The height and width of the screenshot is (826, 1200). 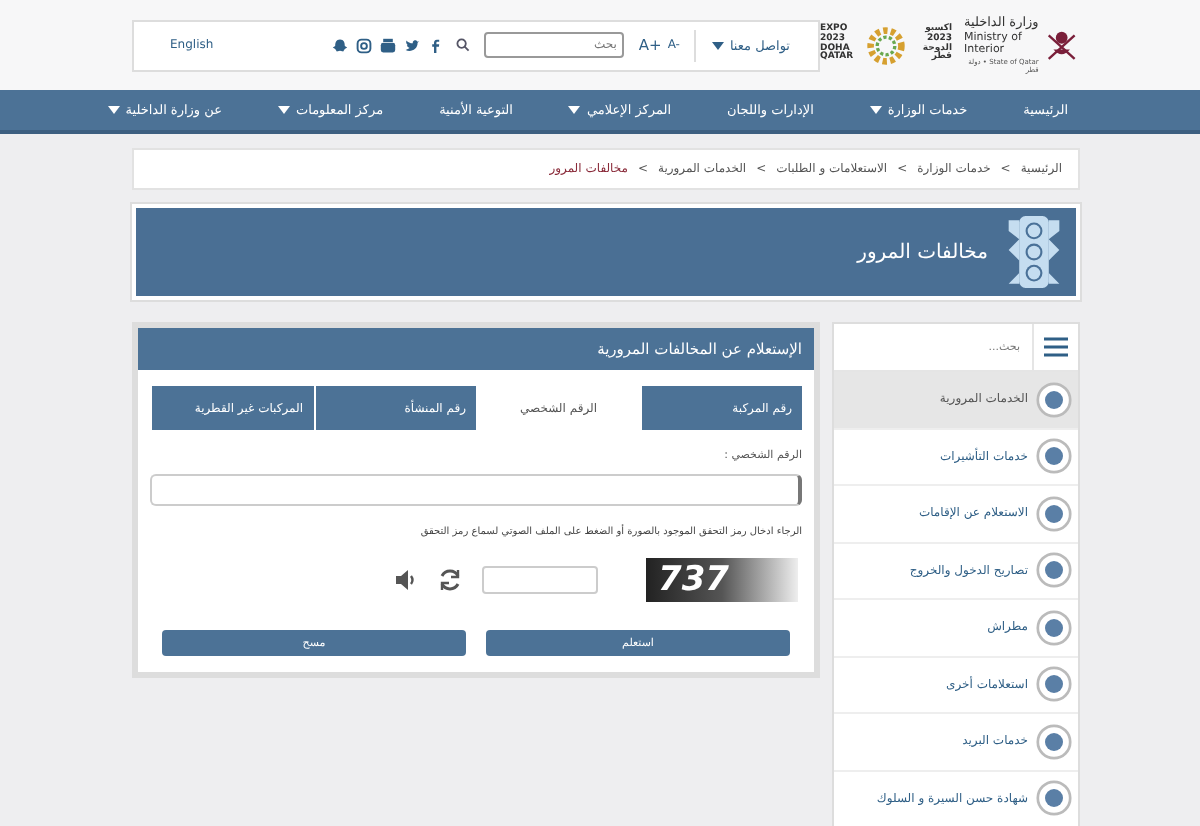 I want to click on facebook-icon, so click(x=435, y=45).